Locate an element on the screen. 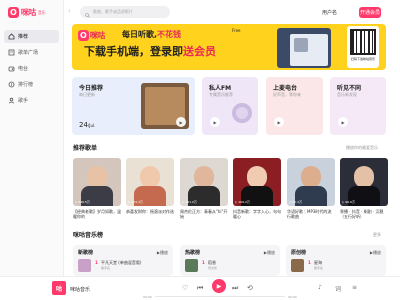  banner-phone-cover is located at coordinates (301, 45).